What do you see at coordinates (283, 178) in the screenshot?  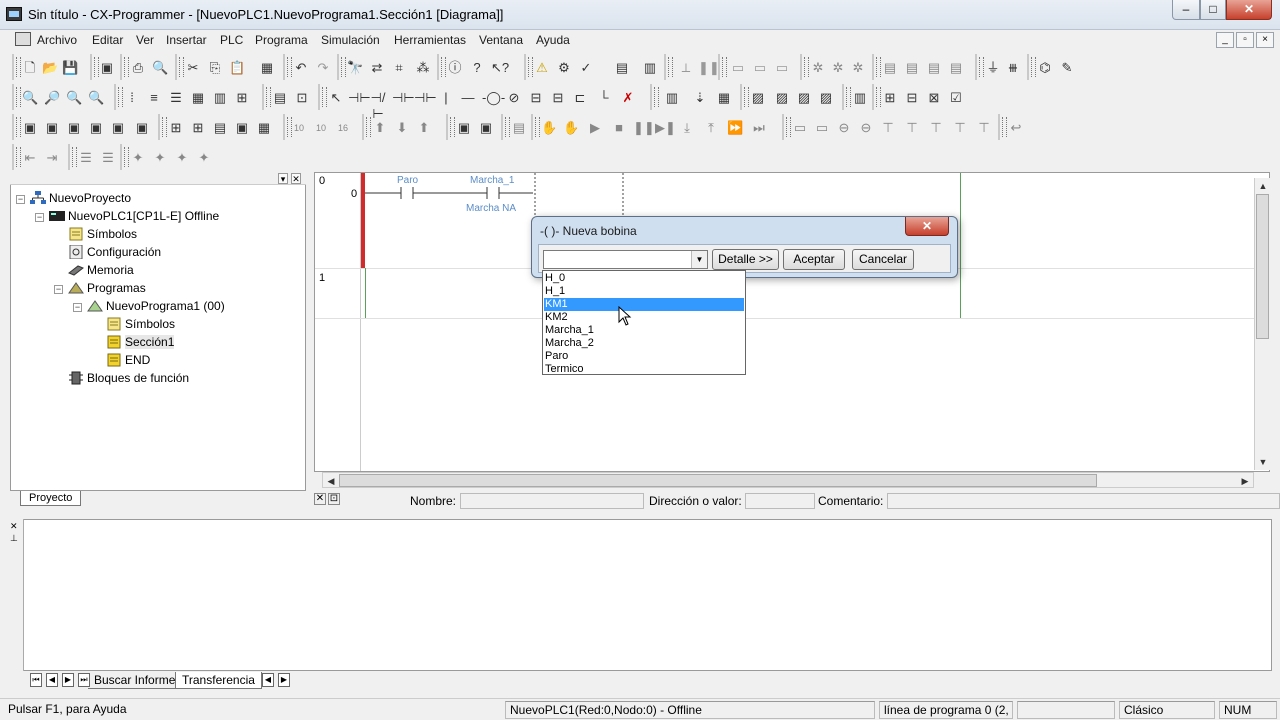 I see `tree-dropdown-button: ▾` at bounding box center [283, 178].